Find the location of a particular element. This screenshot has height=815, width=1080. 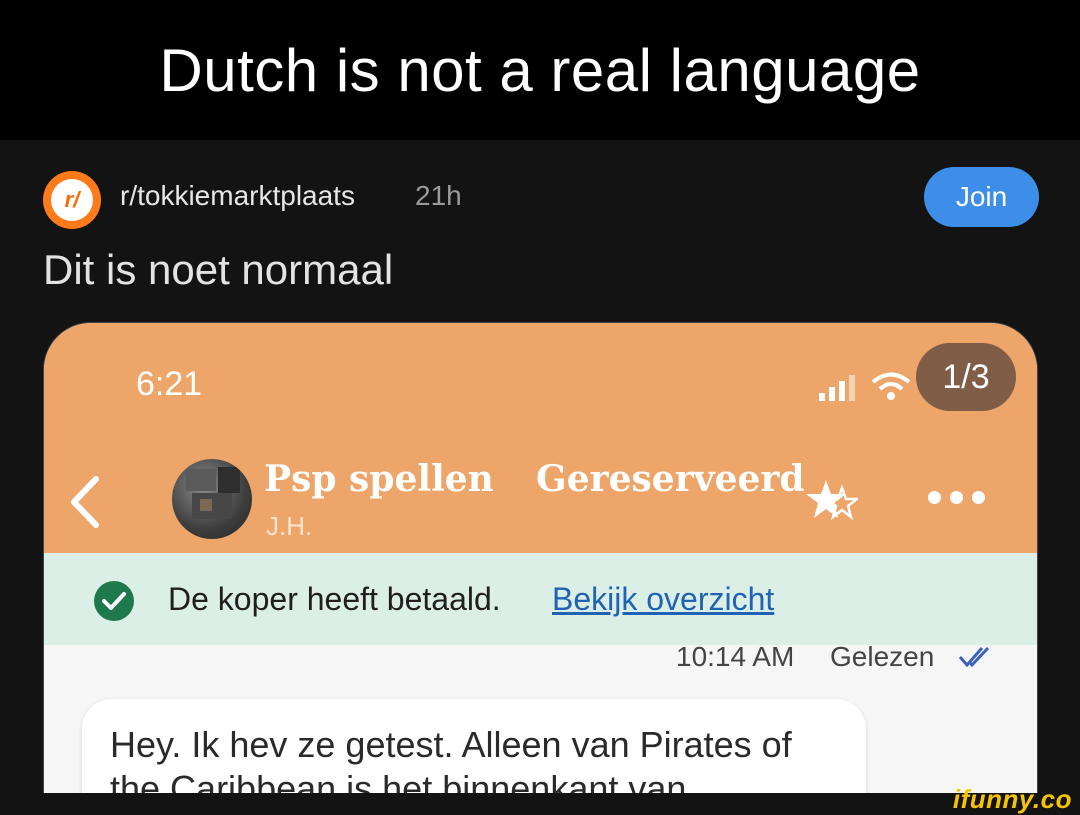

read-checkmarks-icon is located at coordinates (974, 657).